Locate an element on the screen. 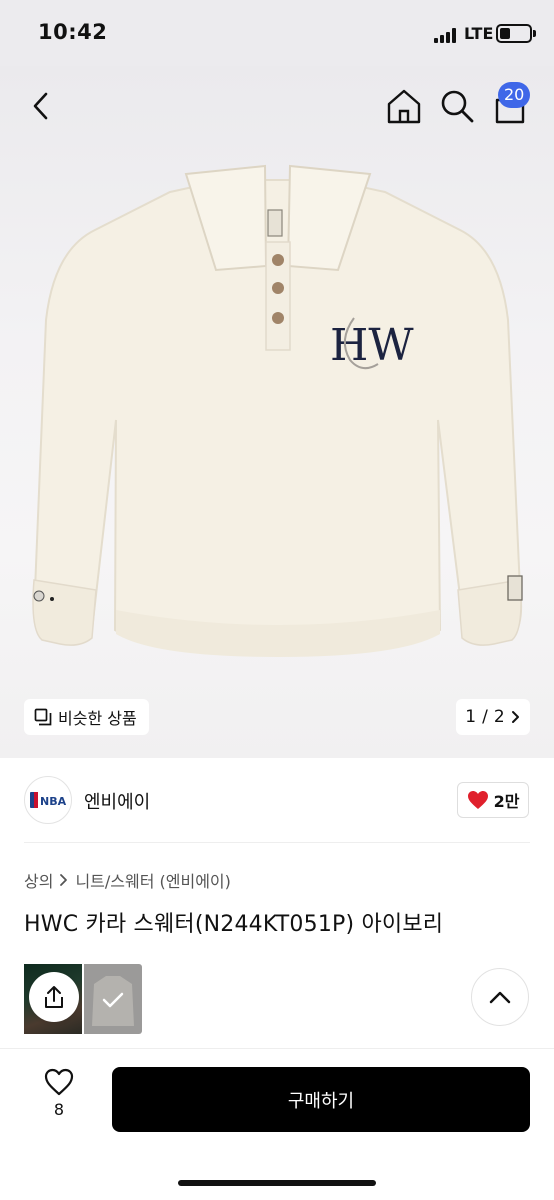  status-time: 10:42 is located at coordinates (73, 32).